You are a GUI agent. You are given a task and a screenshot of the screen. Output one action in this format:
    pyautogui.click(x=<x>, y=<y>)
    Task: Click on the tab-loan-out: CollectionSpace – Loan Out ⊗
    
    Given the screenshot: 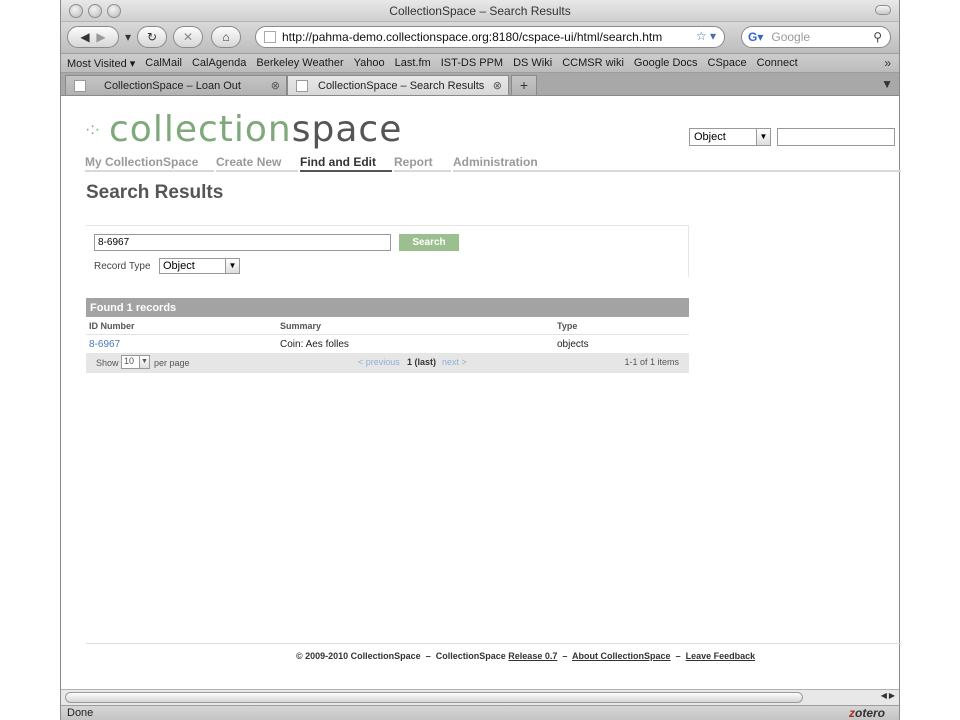 What is the action you would take?
    pyautogui.click(x=176, y=85)
    